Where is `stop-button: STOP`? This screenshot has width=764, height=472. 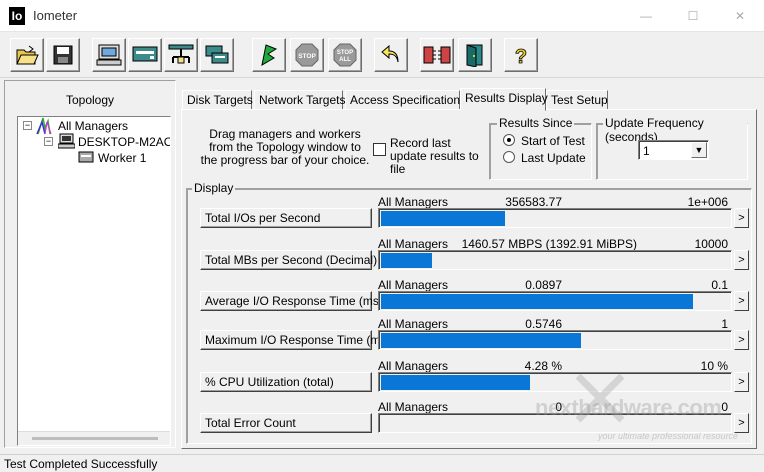 stop-button: STOP is located at coordinates (307, 55).